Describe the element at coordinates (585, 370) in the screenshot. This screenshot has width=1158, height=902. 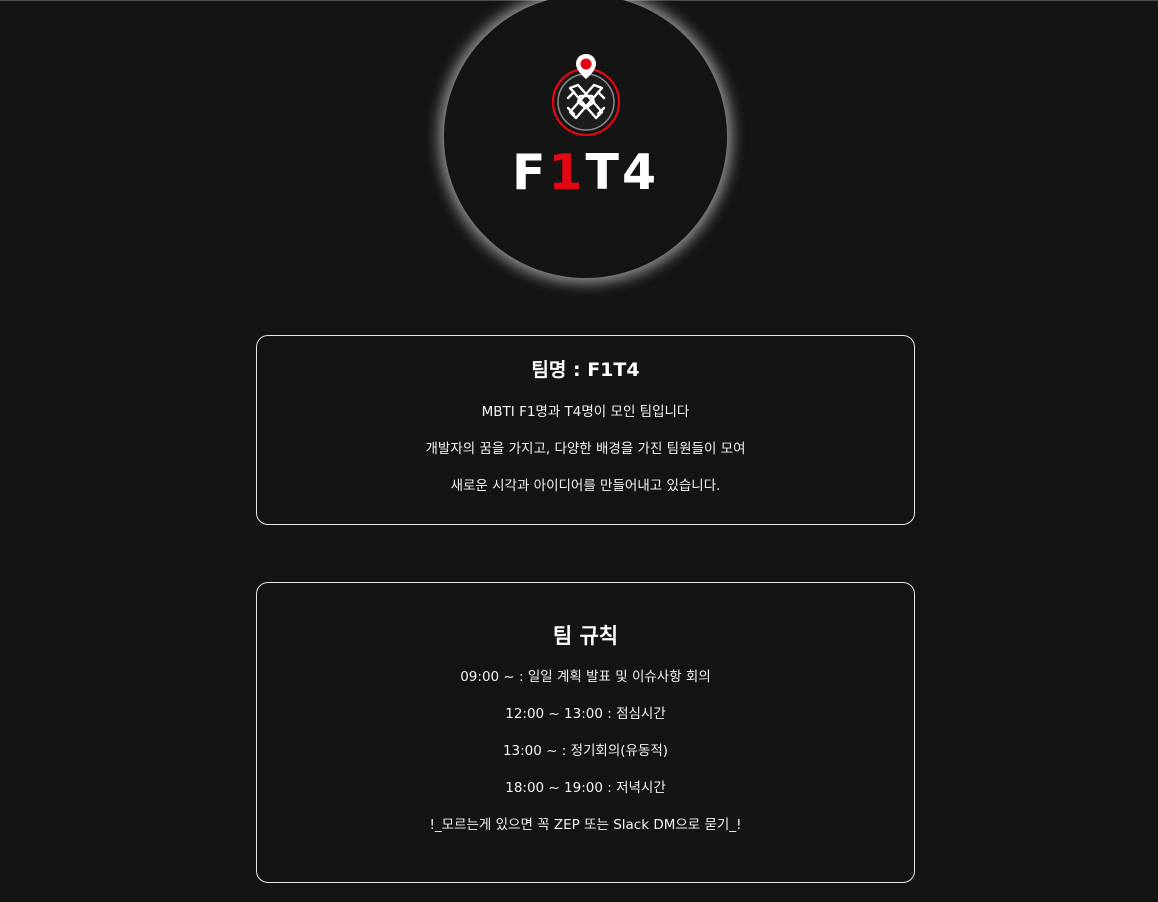
I see `team-name-title: 팀명 : F1T4` at that location.